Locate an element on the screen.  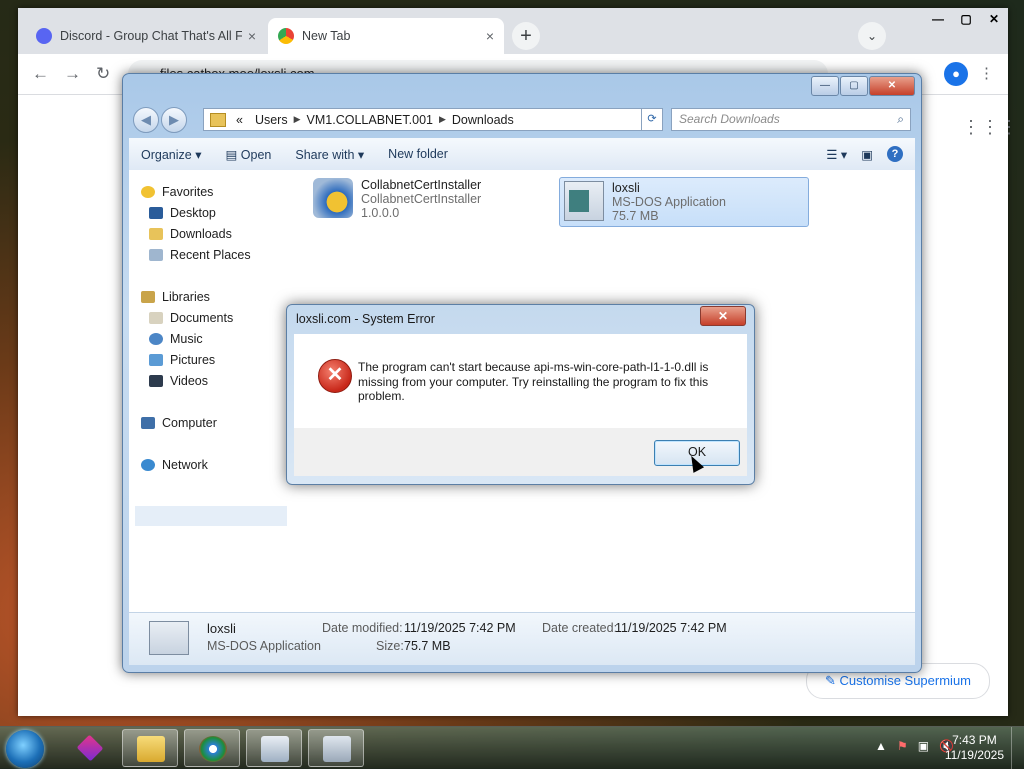
taskbar-app-launcher is located at coordinates (90, 748).